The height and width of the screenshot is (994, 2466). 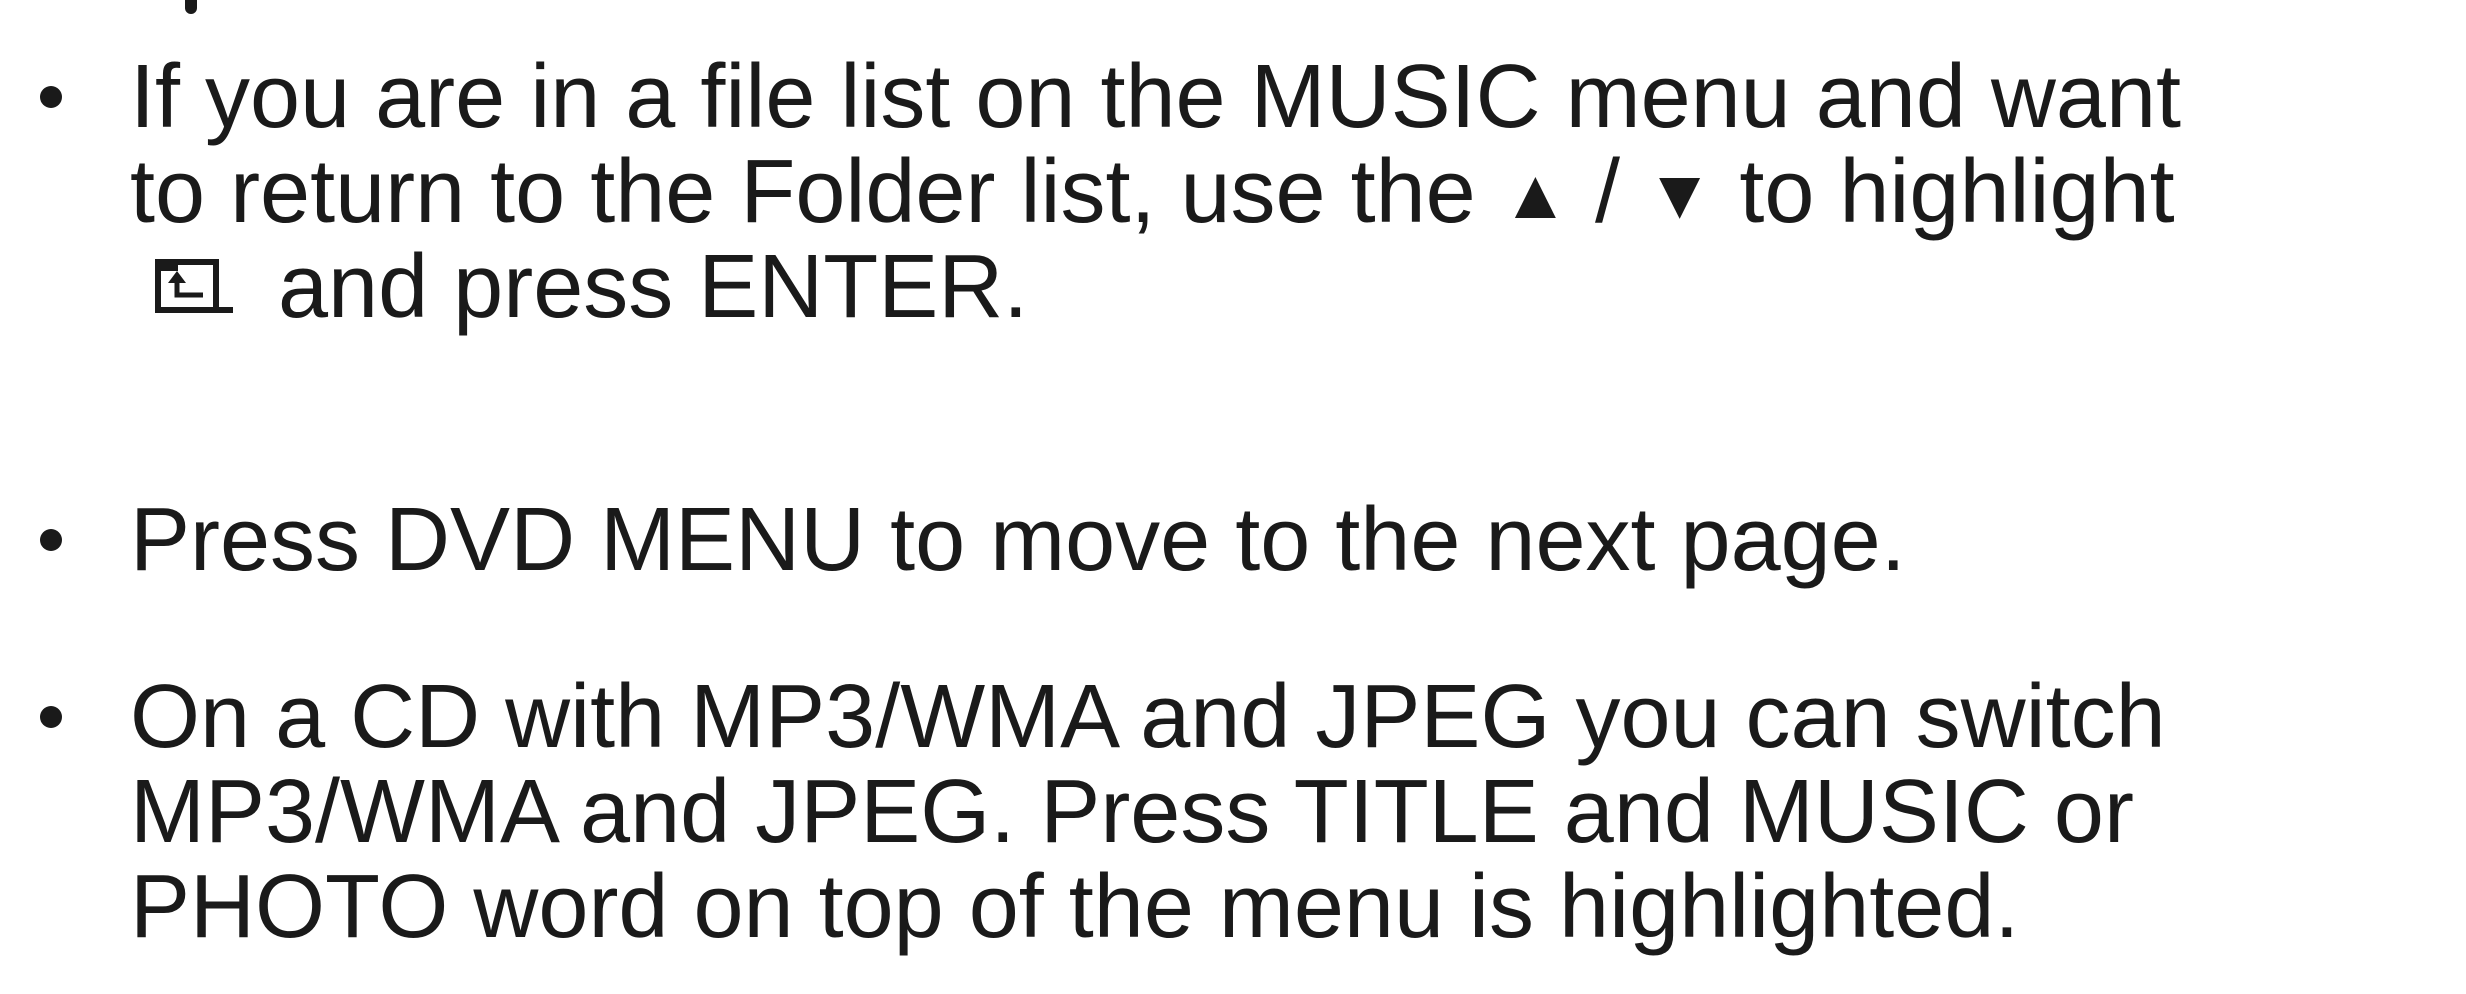 What do you see at coordinates (1680, 194) in the screenshot?
I see `down-arrow-icon: ▼` at bounding box center [1680, 194].